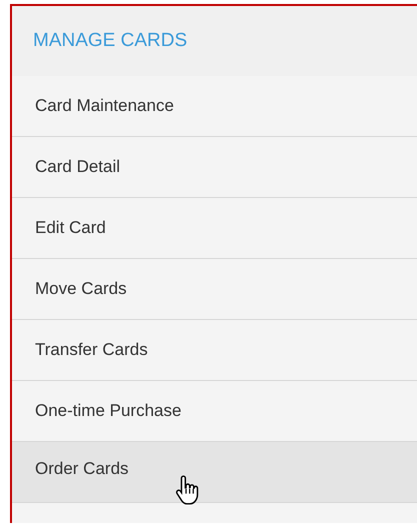 The image size is (417, 526). I want to click on menu-heading: MANAGE CARDS, so click(214, 41).